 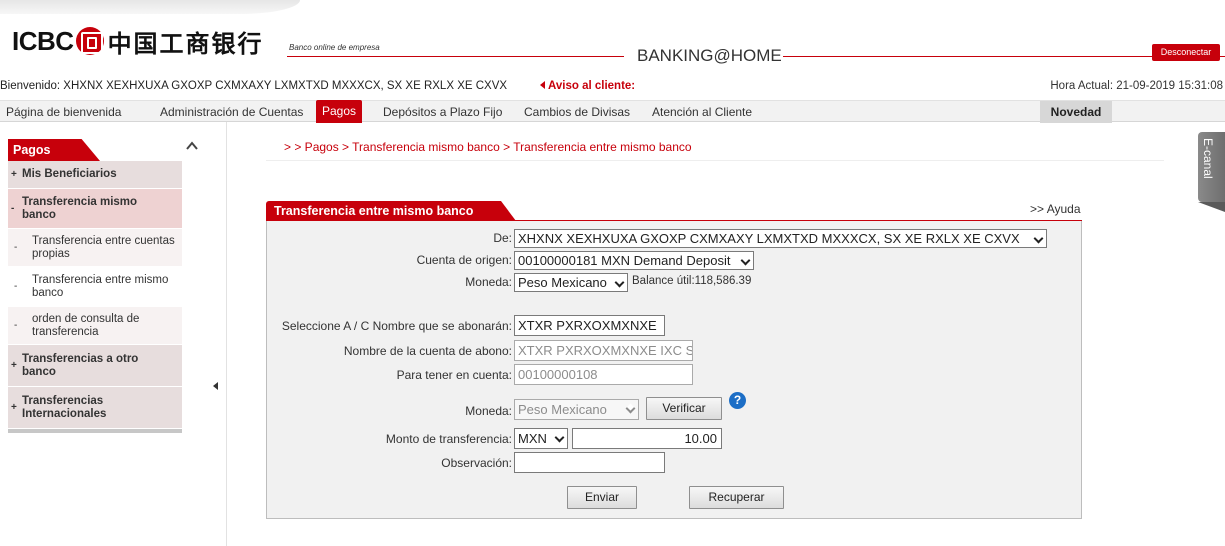 What do you see at coordinates (737, 400) in the screenshot?
I see `help-icon: ?` at bounding box center [737, 400].